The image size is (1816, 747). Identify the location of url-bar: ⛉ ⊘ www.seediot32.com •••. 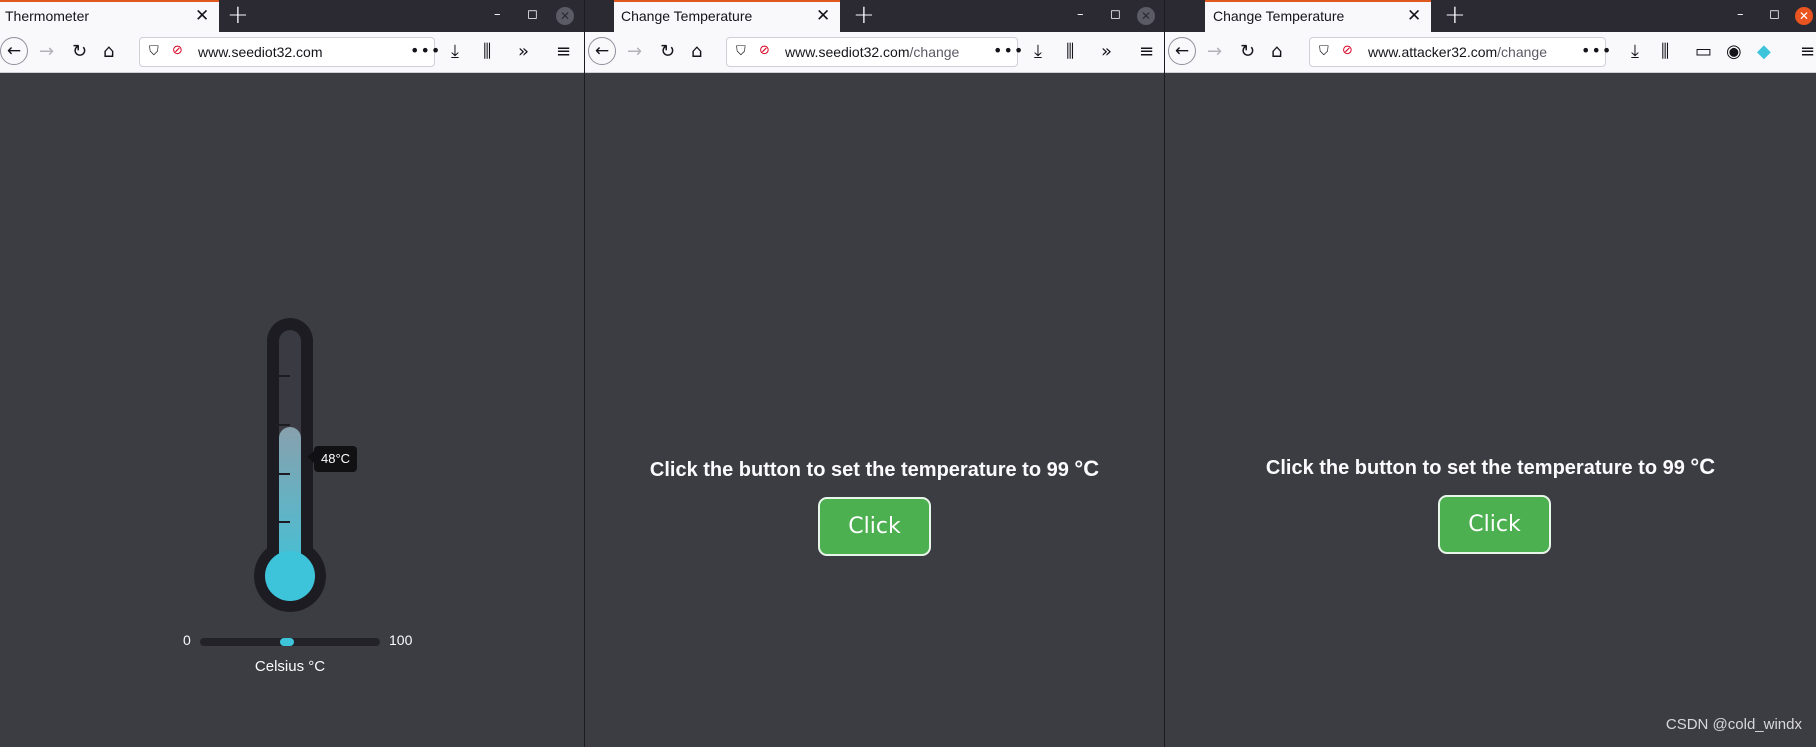
(289, 52).